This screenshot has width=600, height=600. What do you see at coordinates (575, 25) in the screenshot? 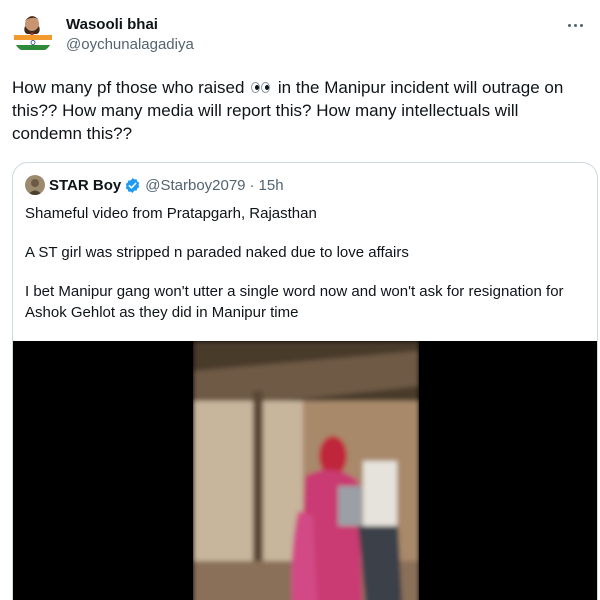
I see `more-options-icon` at bounding box center [575, 25].